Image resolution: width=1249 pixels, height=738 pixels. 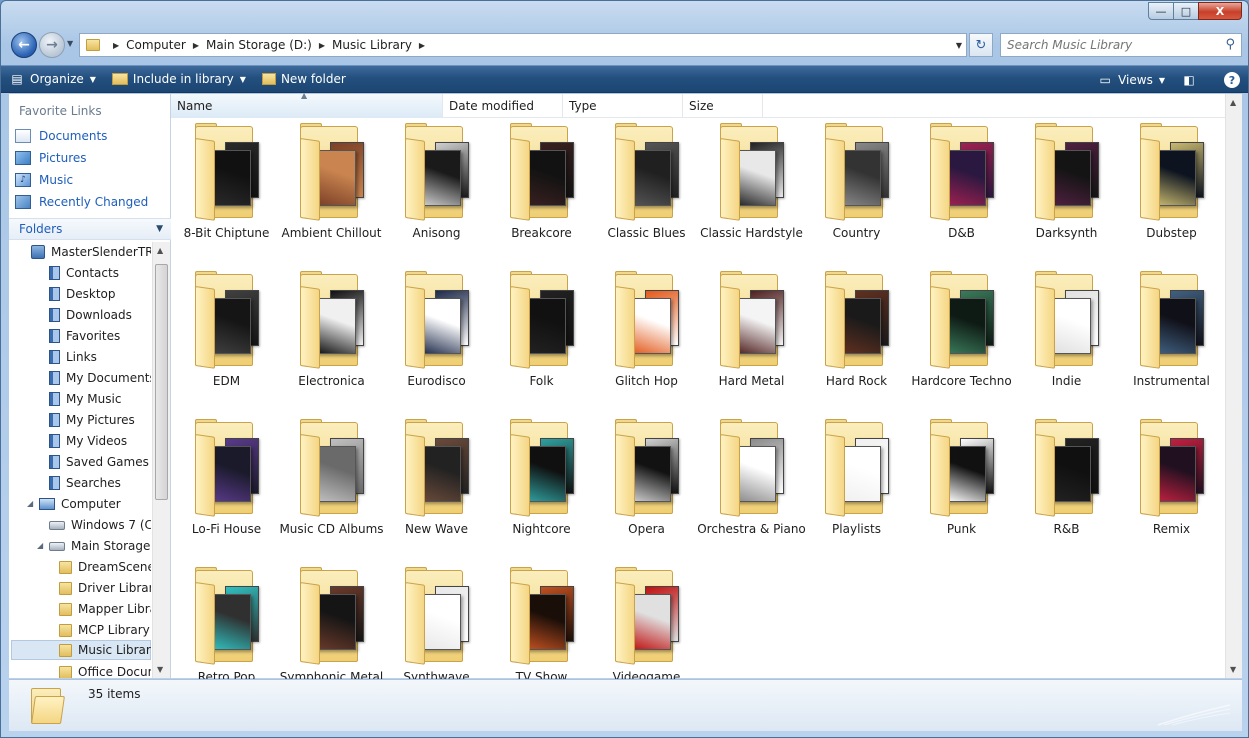 What do you see at coordinates (44, 180) in the screenshot?
I see `favorite-music: ♪ Music` at bounding box center [44, 180].